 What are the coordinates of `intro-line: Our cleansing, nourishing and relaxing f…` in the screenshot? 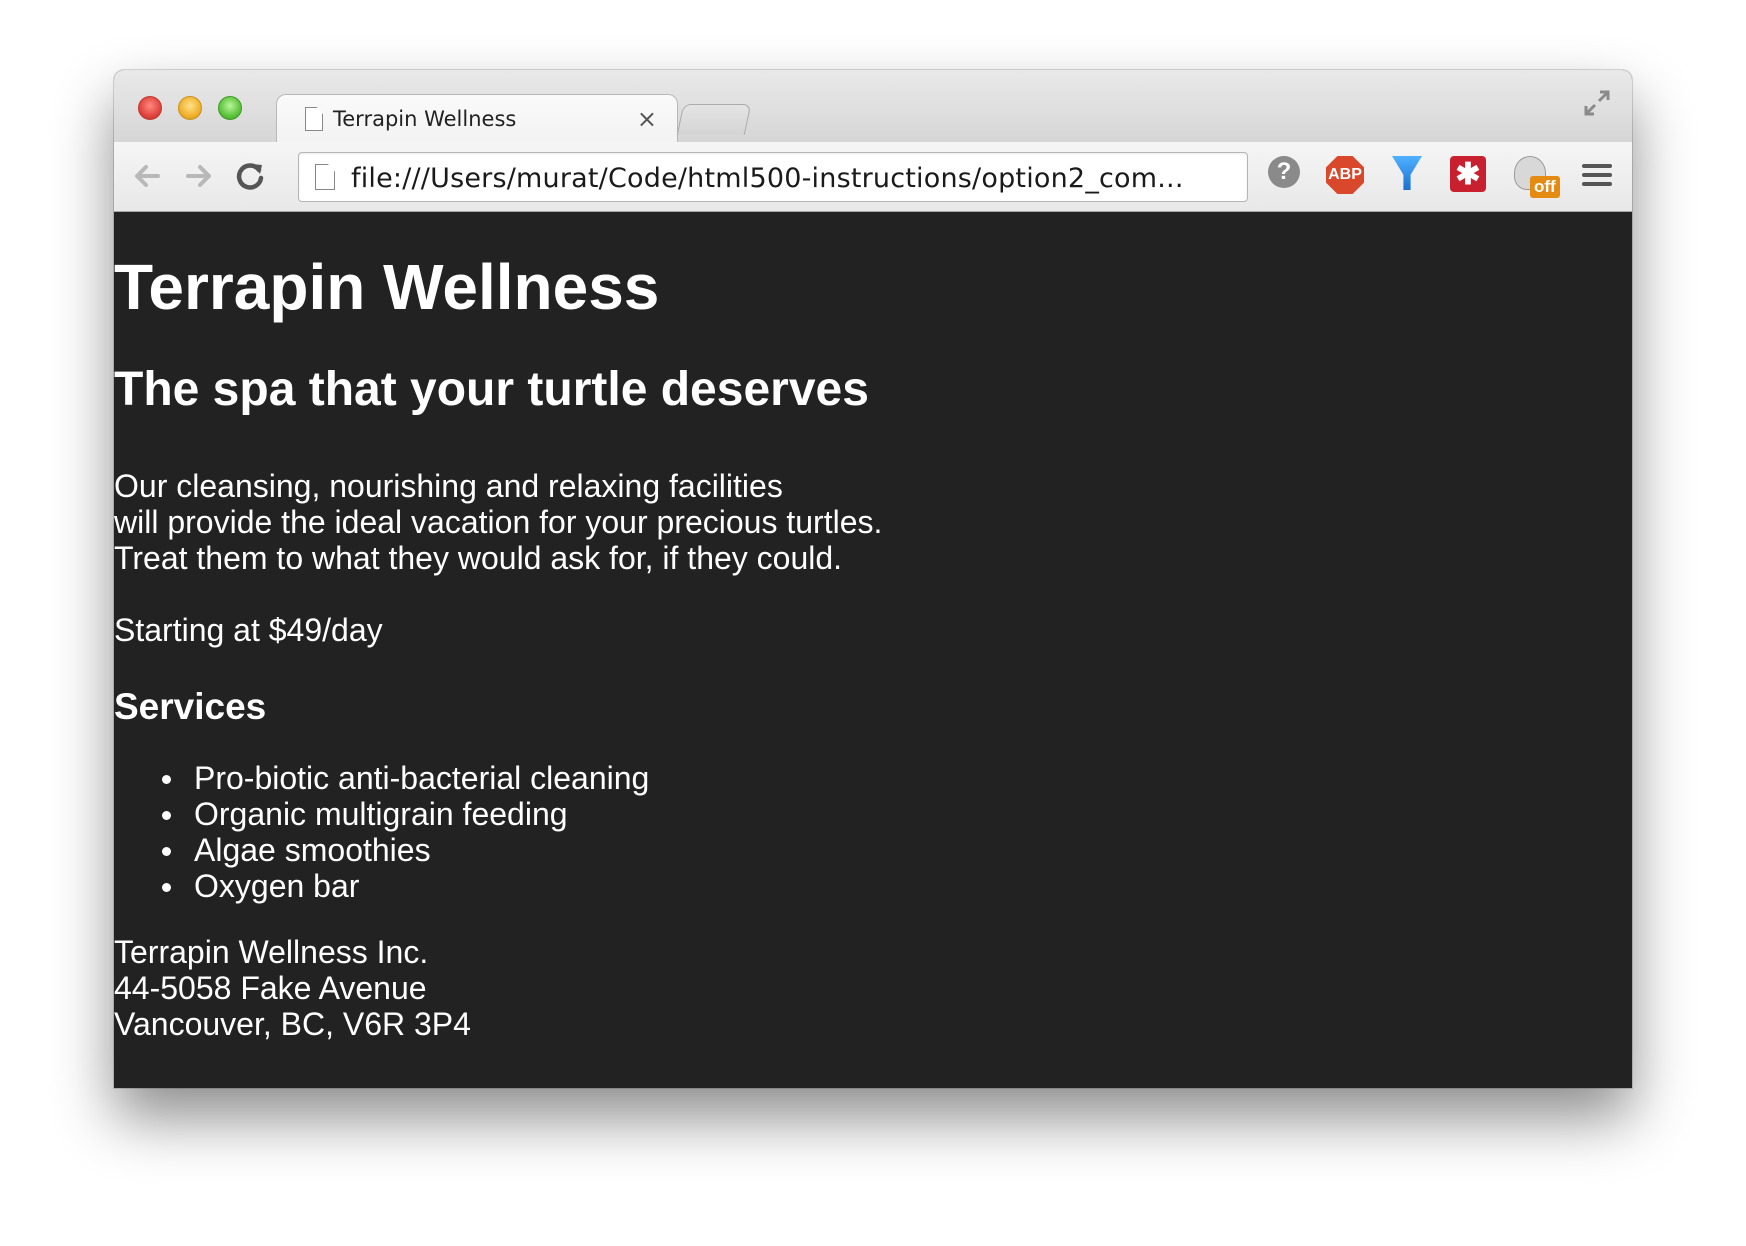 It's located at (448, 486).